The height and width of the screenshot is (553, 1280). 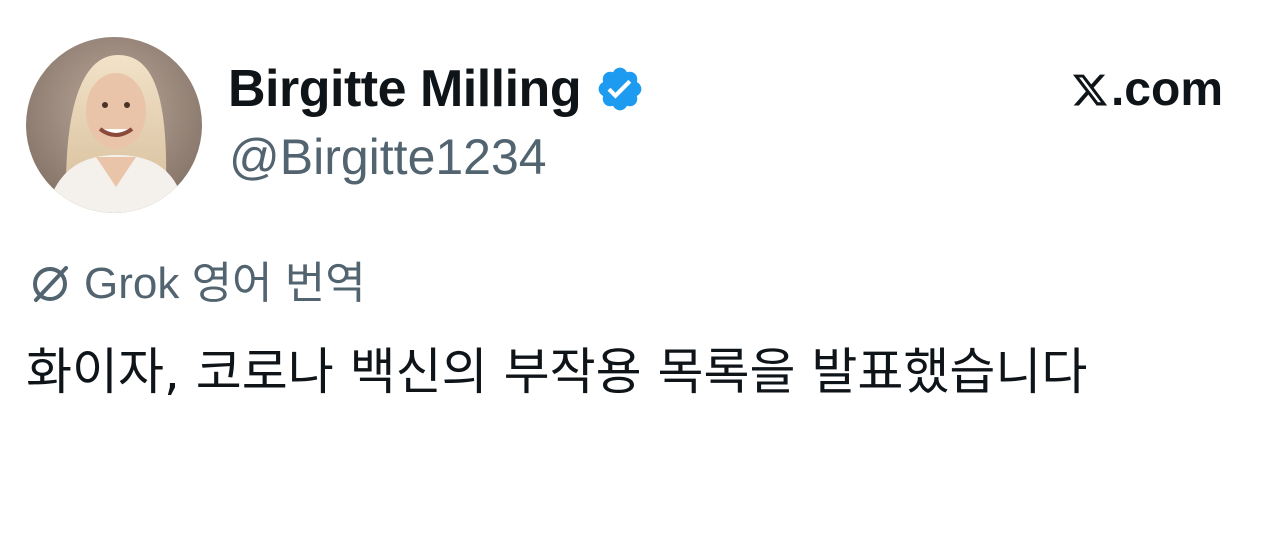 What do you see at coordinates (50, 284) in the screenshot?
I see `grok-icon` at bounding box center [50, 284].